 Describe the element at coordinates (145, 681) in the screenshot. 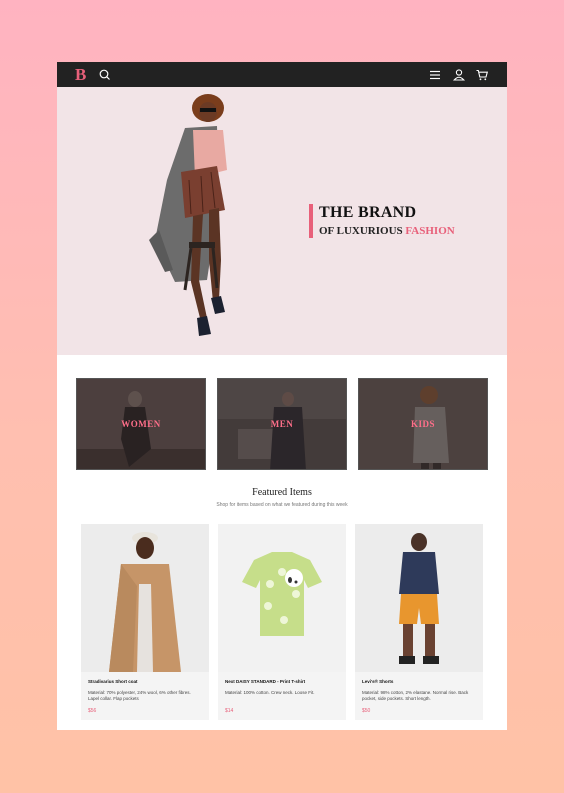

I see `product-name: Stradivarius Short coat` at that location.